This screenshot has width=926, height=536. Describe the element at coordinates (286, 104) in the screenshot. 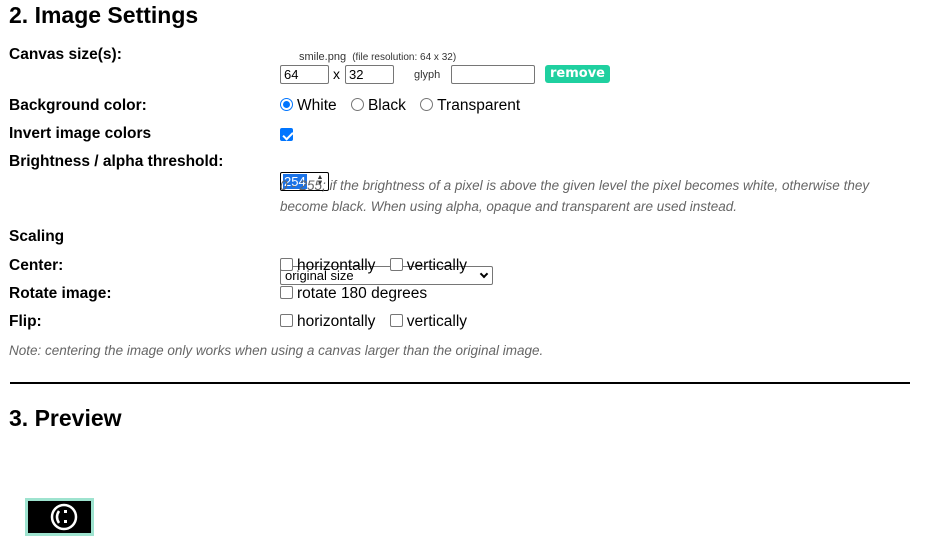

I see `radio-selected-icon` at that location.